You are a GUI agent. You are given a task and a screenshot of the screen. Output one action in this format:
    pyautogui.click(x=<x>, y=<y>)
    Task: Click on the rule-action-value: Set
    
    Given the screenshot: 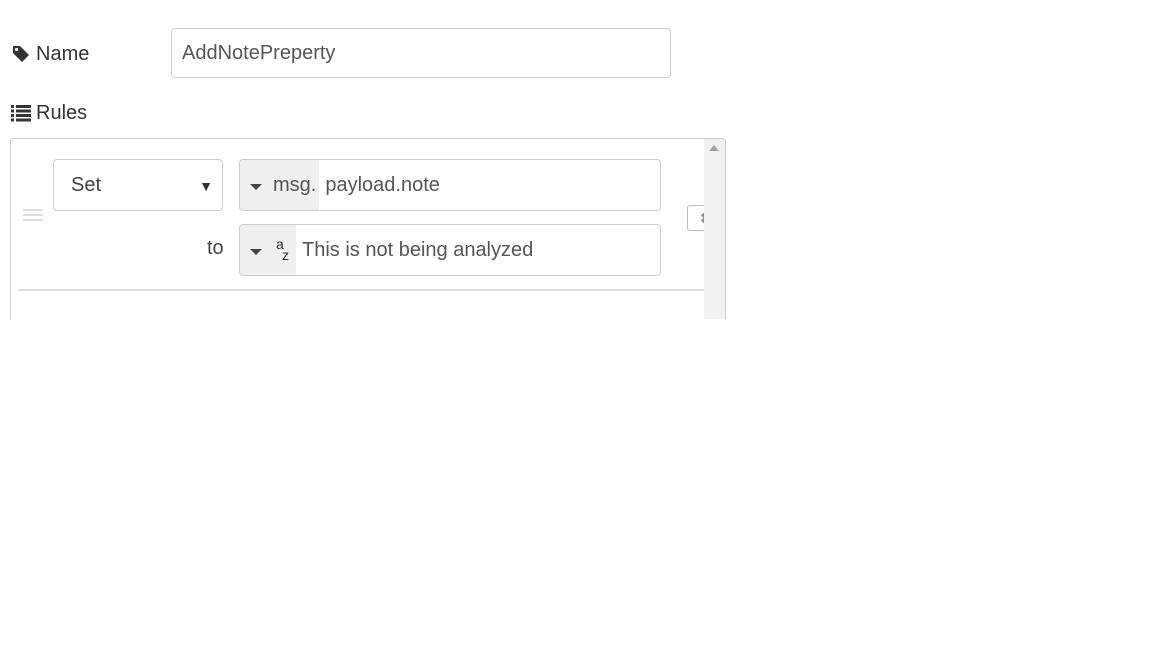 What is the action you would take?
    pyautogui.click(x=86, y=184)
    